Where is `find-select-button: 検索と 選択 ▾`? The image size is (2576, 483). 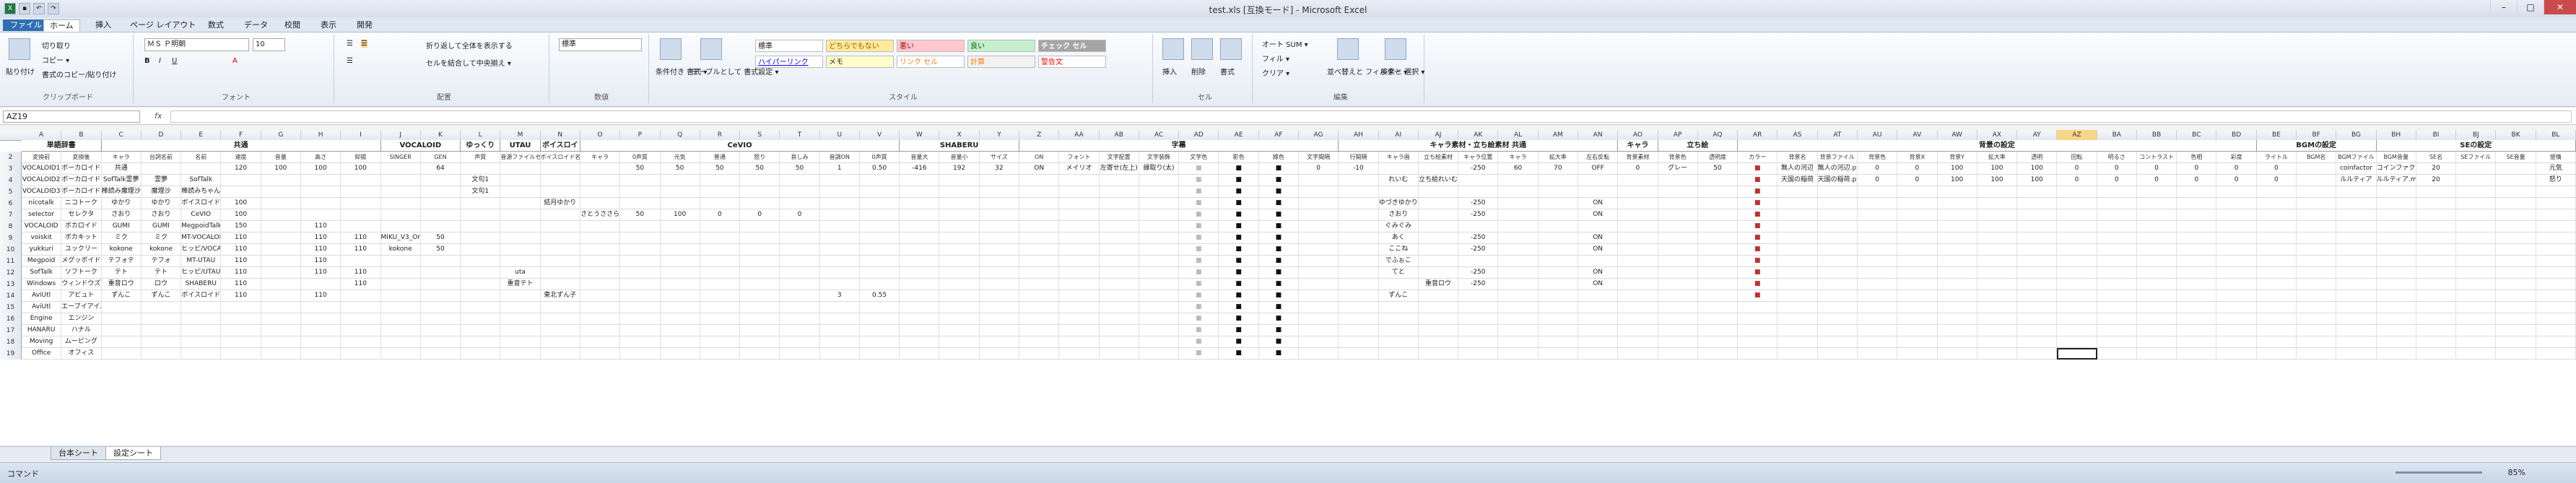 find-select-button: 検索と 選択 ▾ is located at coordinates (1402, 71).